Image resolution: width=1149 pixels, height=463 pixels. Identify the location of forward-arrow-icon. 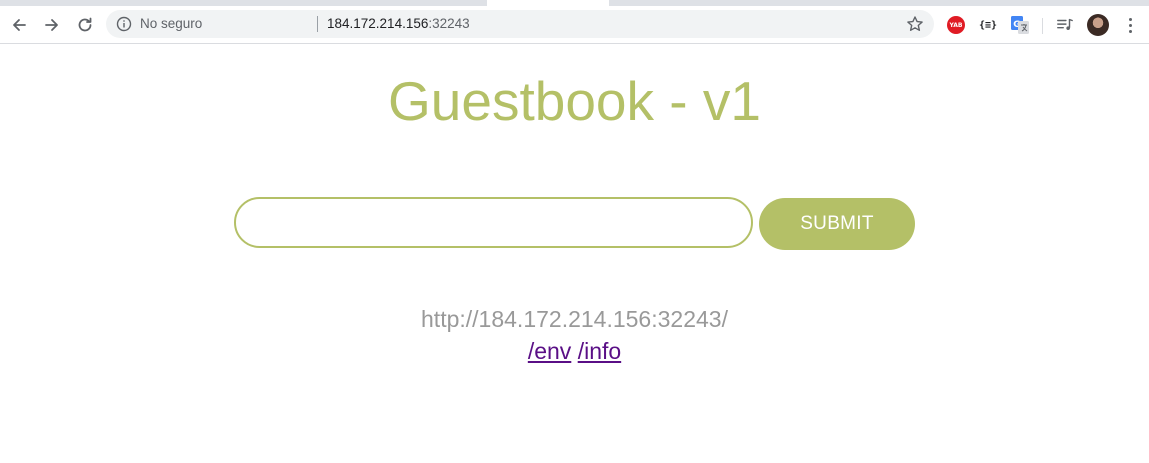
(51, 25).